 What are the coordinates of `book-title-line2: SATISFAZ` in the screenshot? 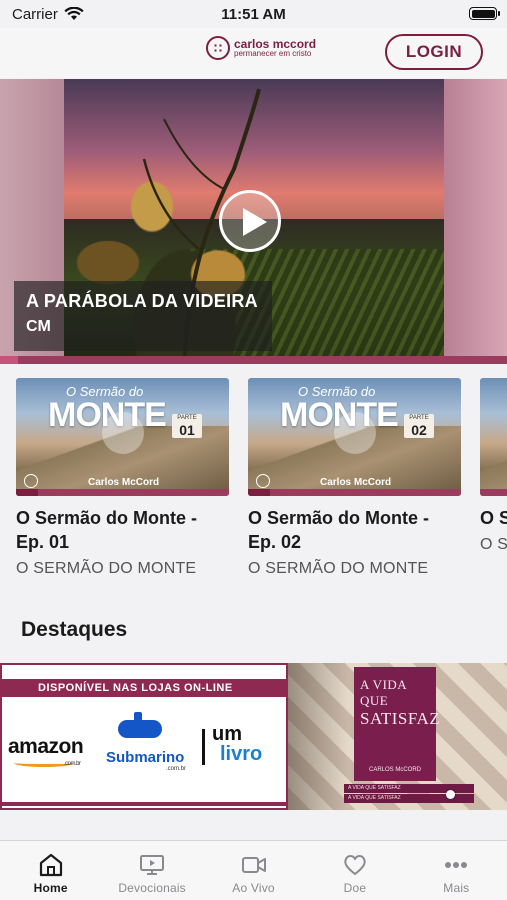 It's located at (400, 718).